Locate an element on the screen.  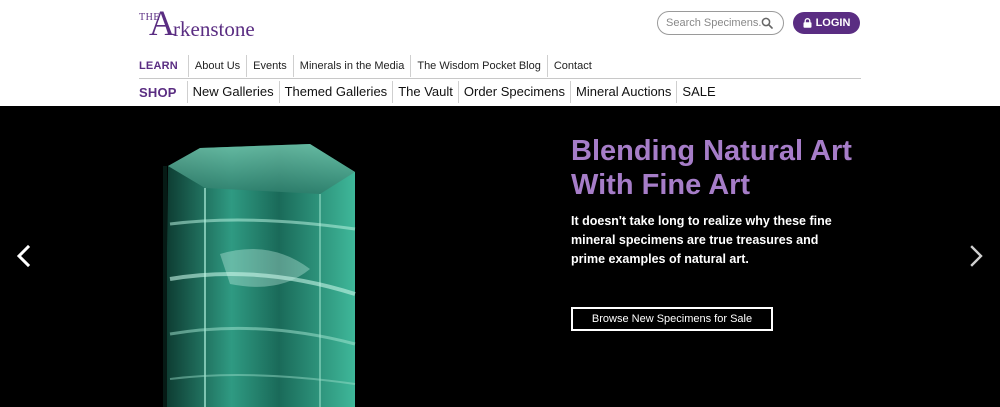
hero-title: Blending Natural Art With Fine Art is located at coordinates (711, 168).